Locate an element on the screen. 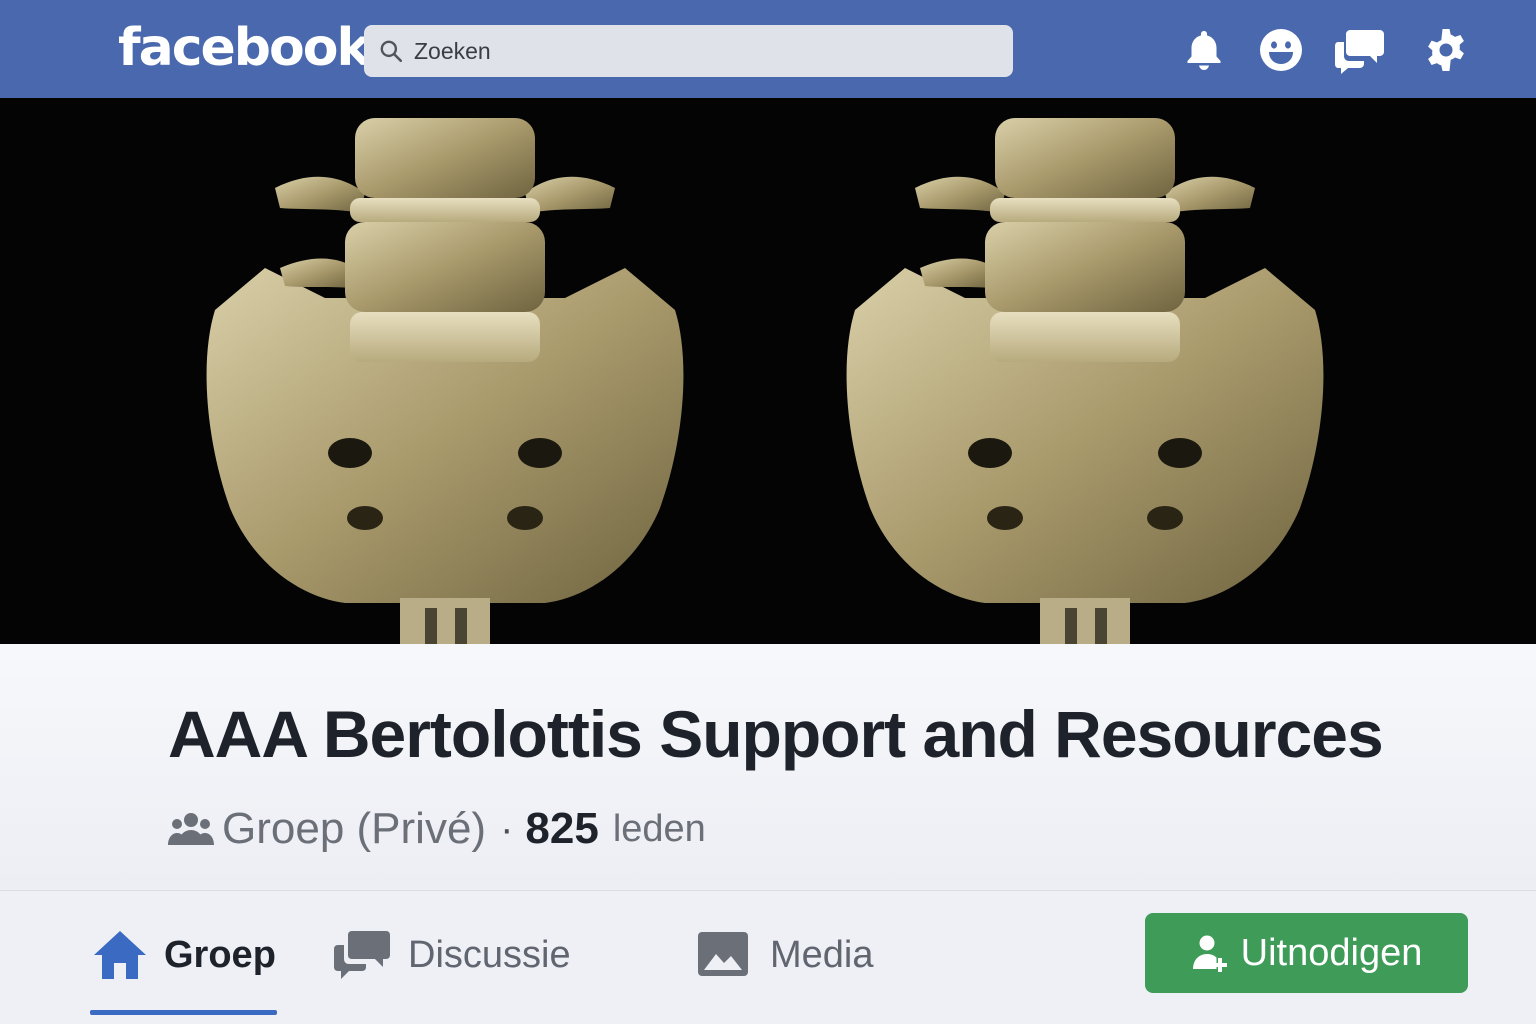 This screenshot has height=1024, width=1536. invite-button: Uitnodigen is located at coordinates (1306, 953).